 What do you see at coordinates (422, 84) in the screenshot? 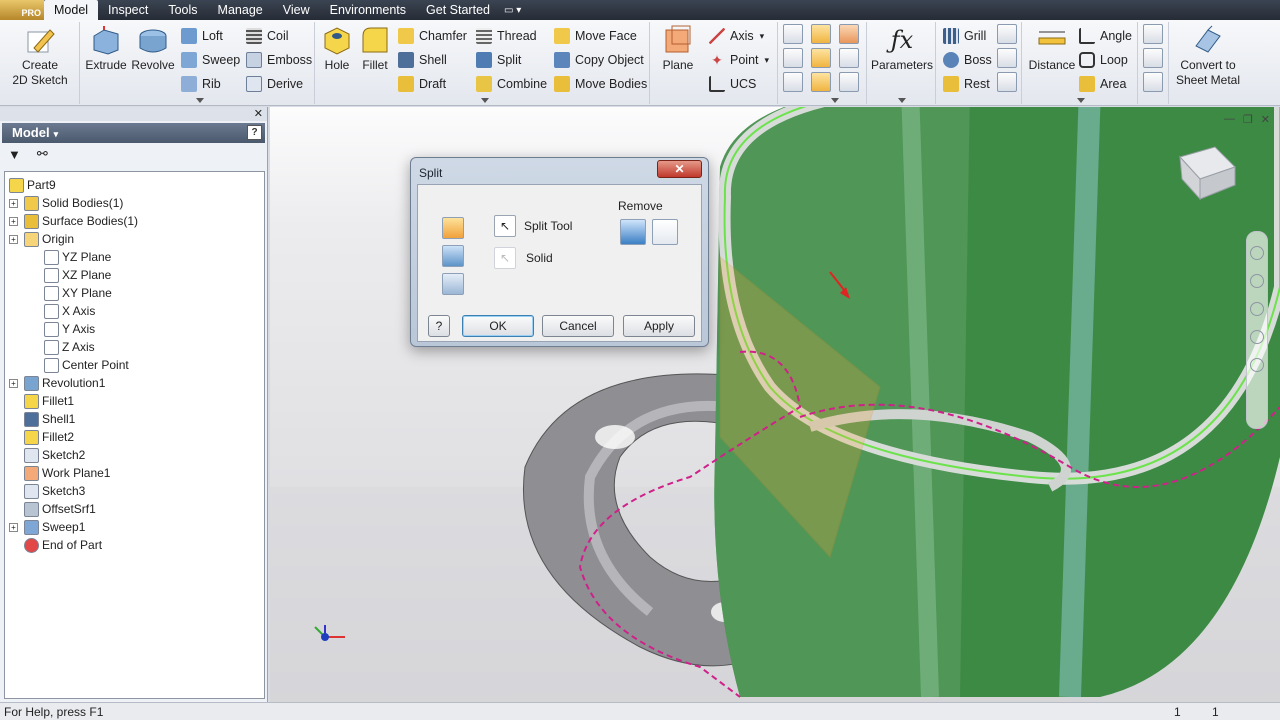
I see `draft-button: Draft` at bounding box center [422, 84].